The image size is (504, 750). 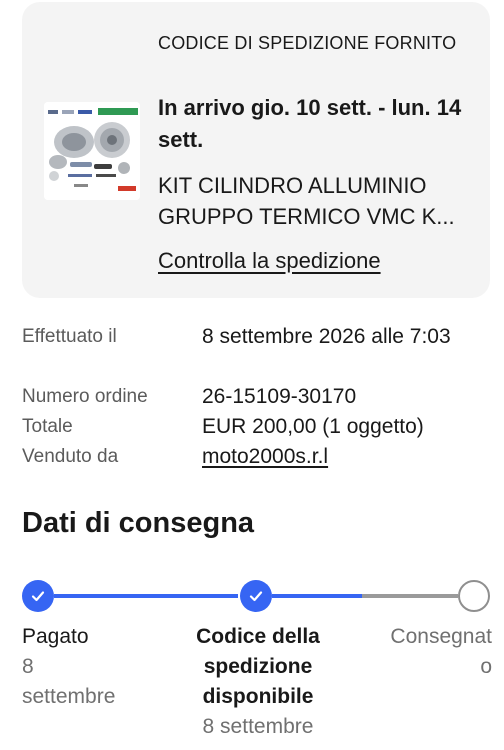 What do you see at coordinates (70, 456) in the screenshot?
I see `seller-label: Venduto da` at bounding box center [70, 456].